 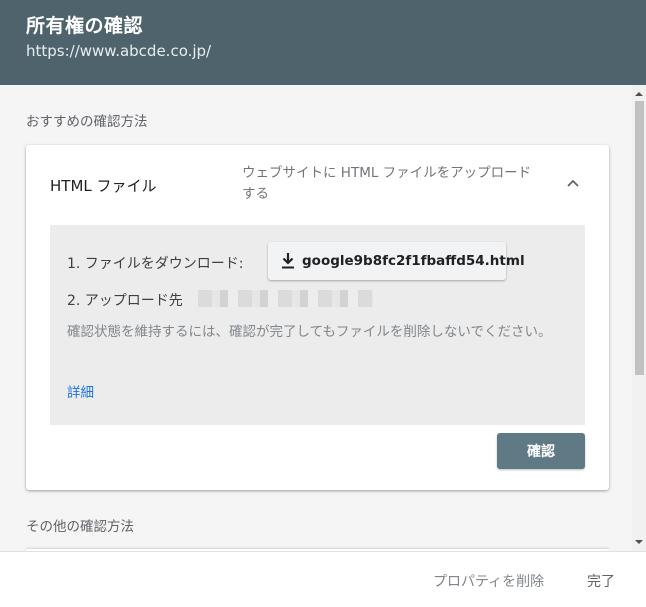 I want to click on scroll-up-arrow-icon, so click(x=639, y=94).